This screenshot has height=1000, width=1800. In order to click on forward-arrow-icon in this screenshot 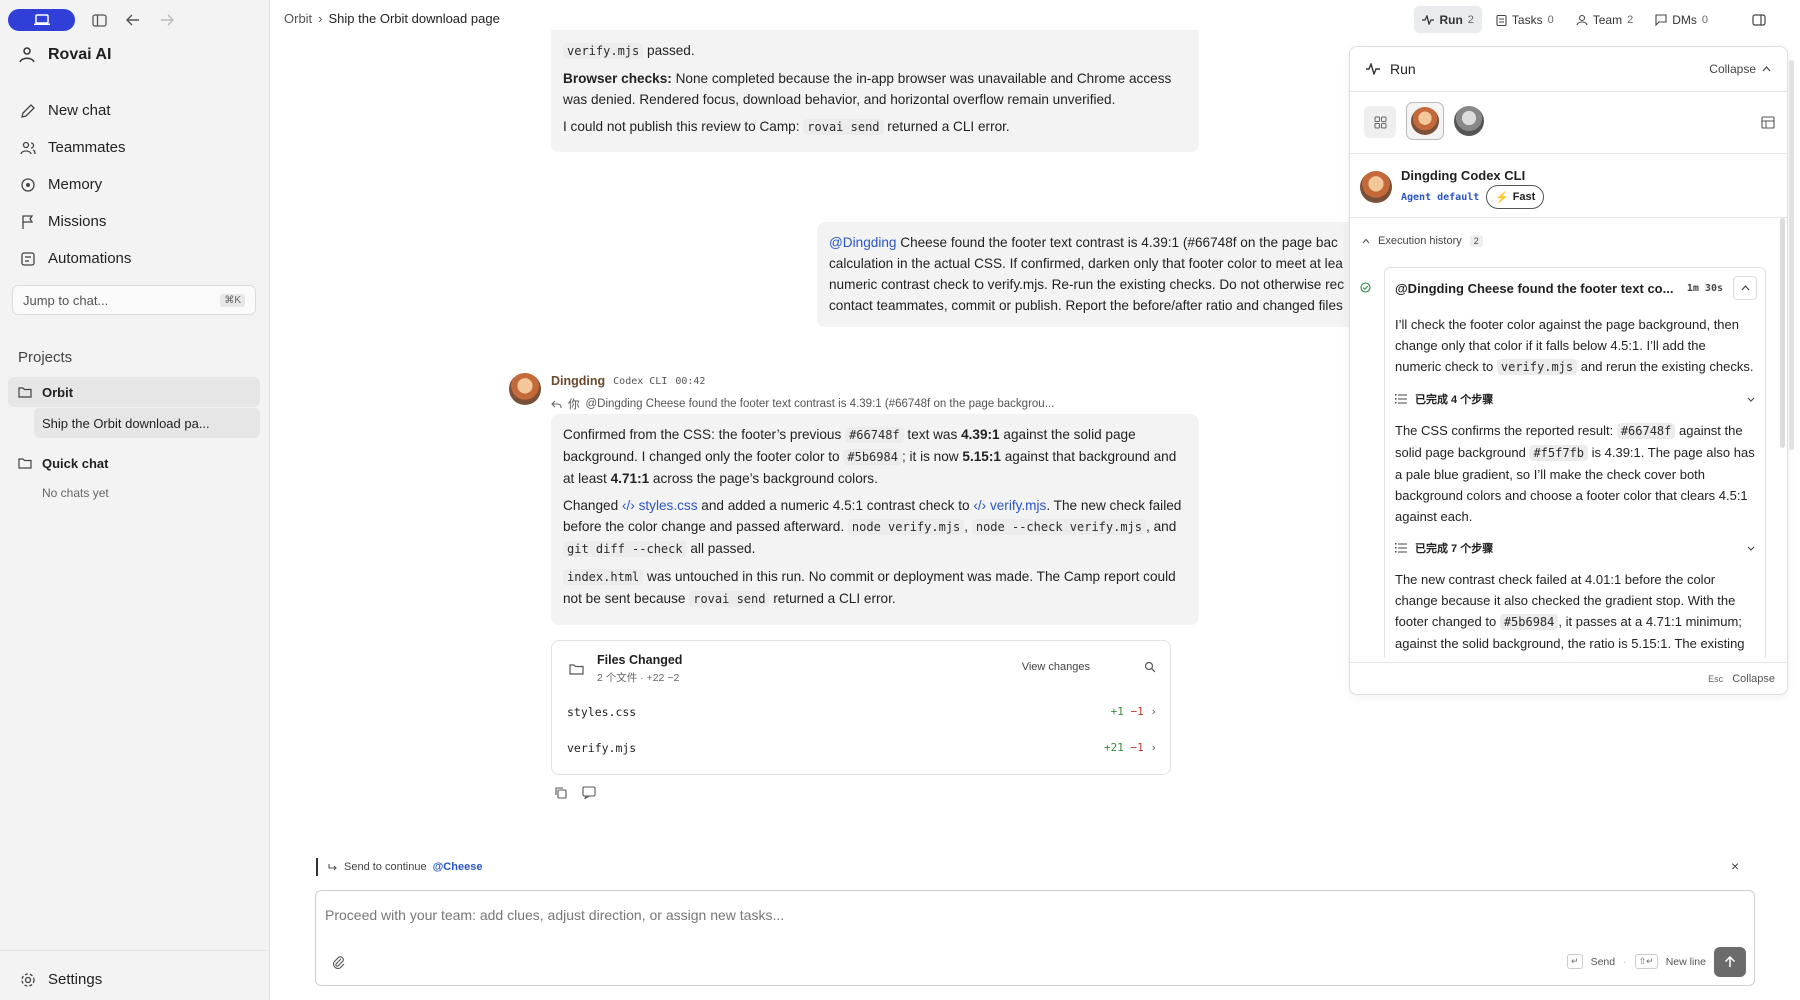, I will do `click(167, 20)`.